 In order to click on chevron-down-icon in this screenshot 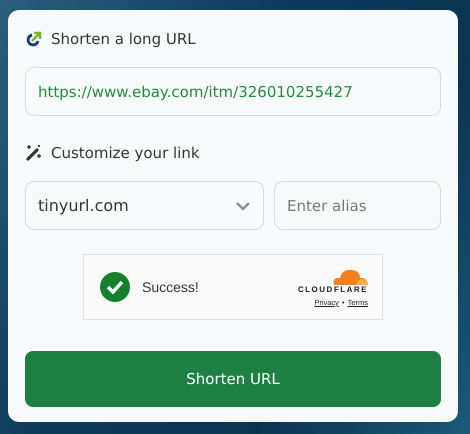, I will do `click(243, 205)`.